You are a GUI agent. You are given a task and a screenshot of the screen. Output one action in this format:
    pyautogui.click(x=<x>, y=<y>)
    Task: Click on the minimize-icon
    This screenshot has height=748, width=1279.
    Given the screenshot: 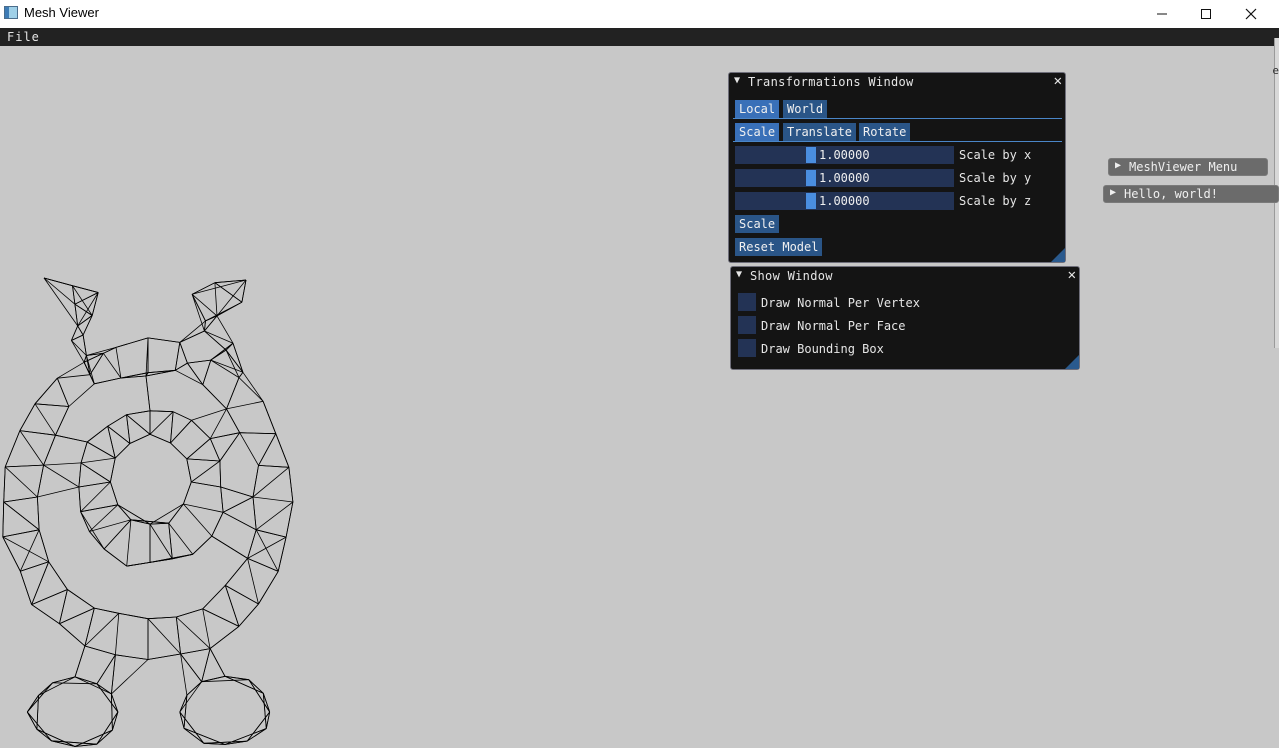 What is the action you would take?
    pyautogui.click(x=1162, y=14)
    